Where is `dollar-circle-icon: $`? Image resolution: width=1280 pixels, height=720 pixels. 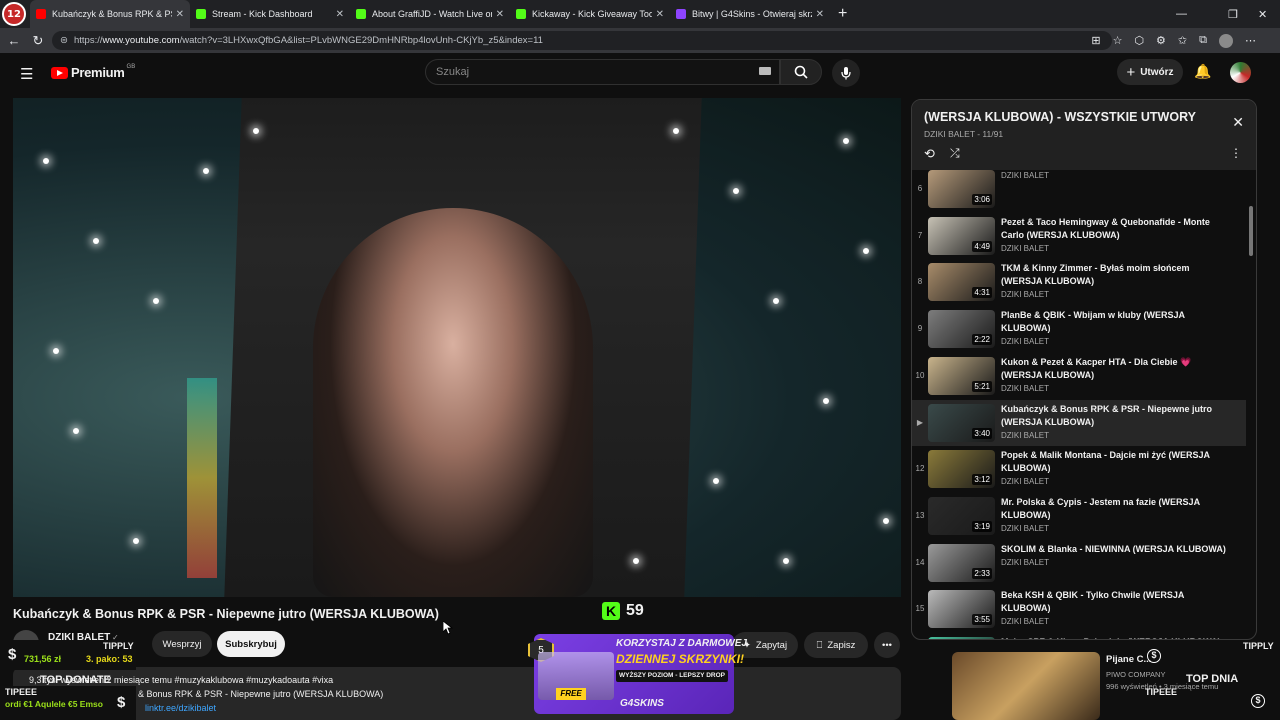
dollar-circle-icon: $ is located at coordinates (1154, 656).